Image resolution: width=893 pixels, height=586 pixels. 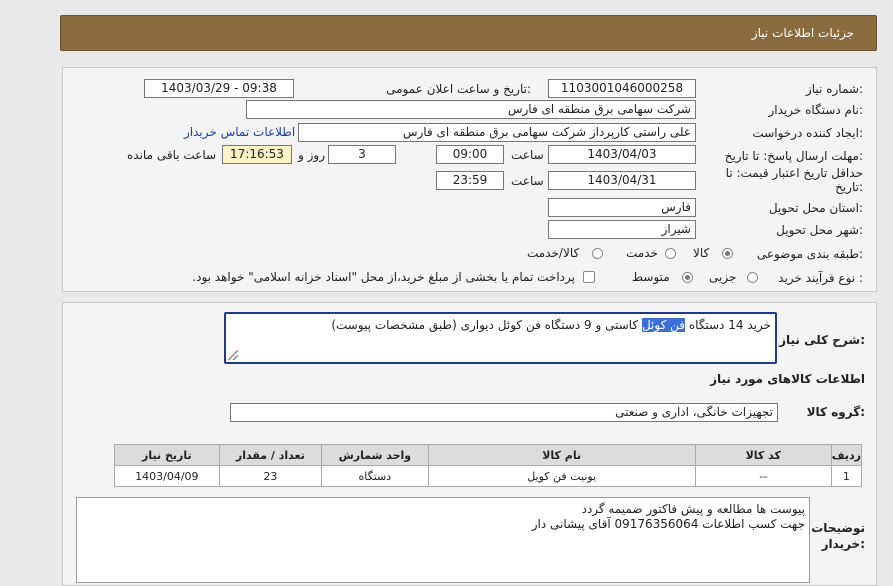 What do you see at coordinates (470, 180) in the screenshot?
I see `price-validity-time: 23:59` at bounding box center [470, 180].